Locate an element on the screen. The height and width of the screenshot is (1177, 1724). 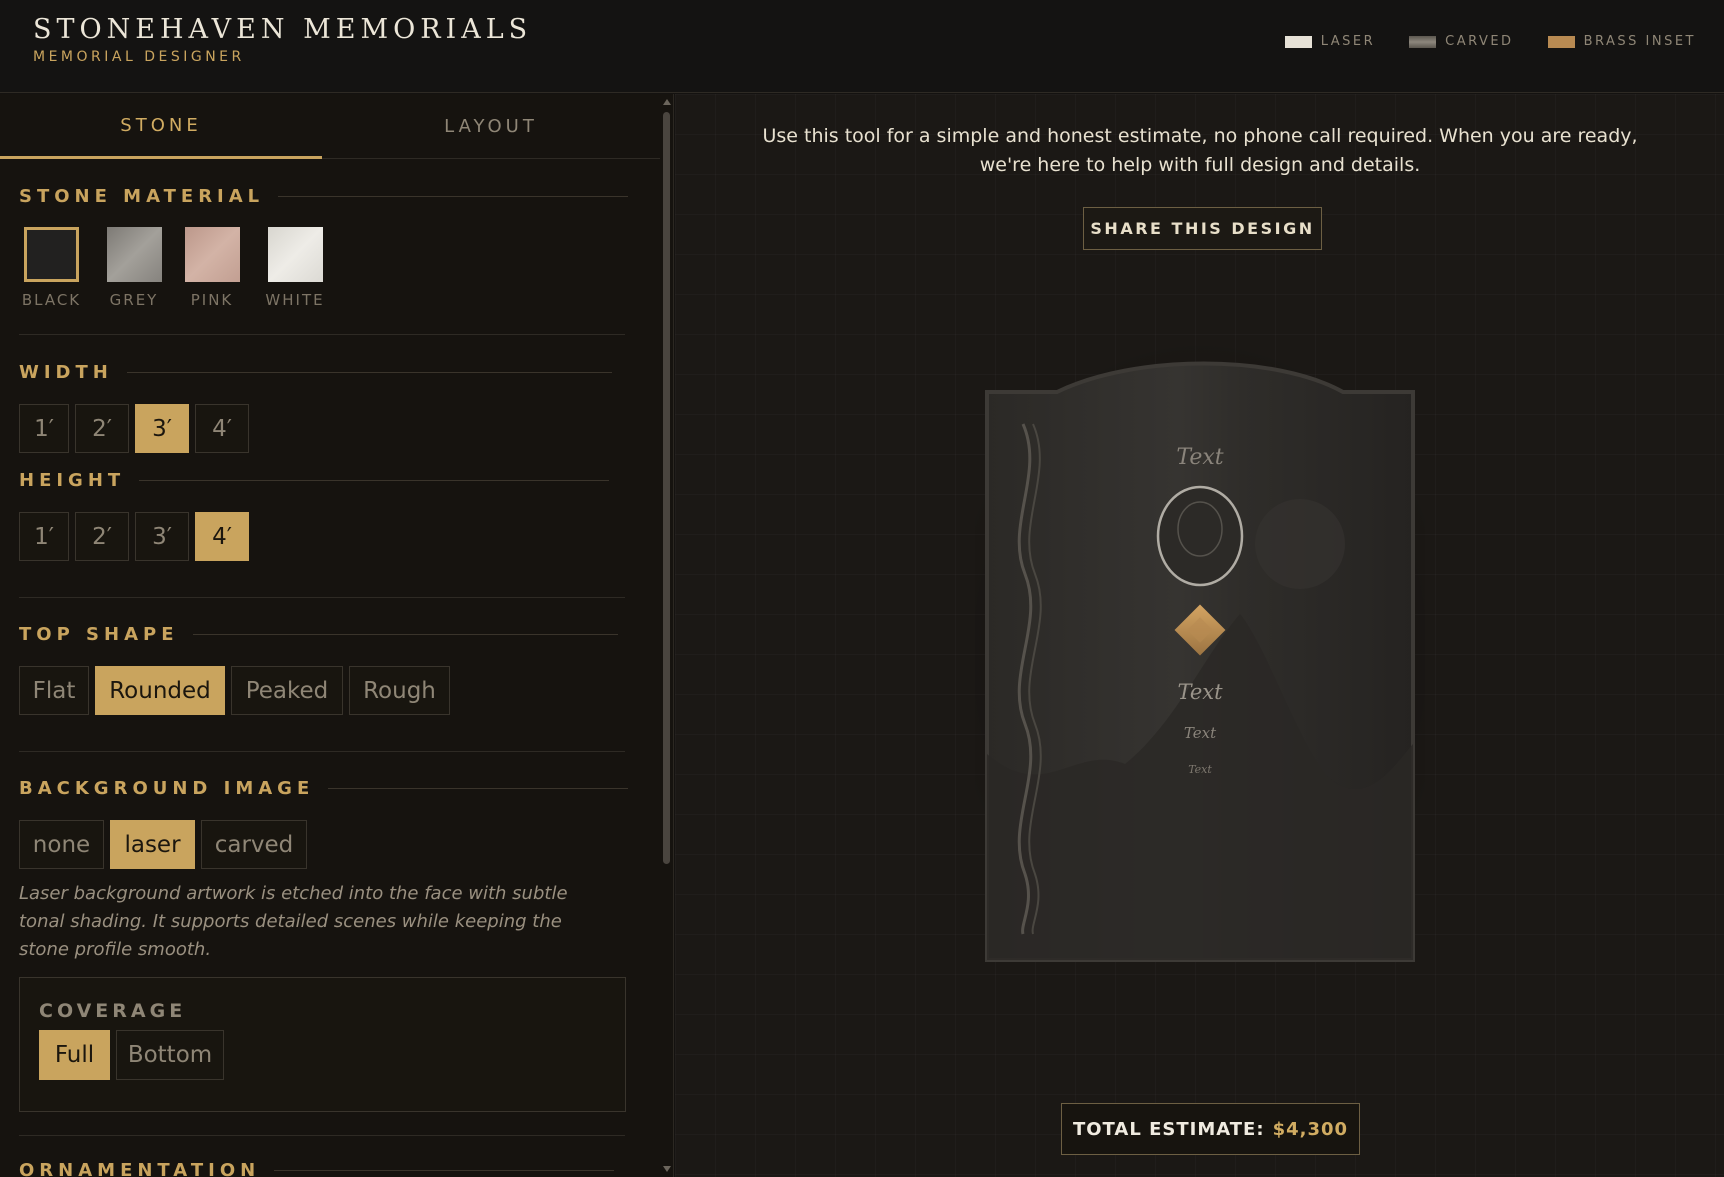
stone-label: BLACK is located at coordinates (51, 300).